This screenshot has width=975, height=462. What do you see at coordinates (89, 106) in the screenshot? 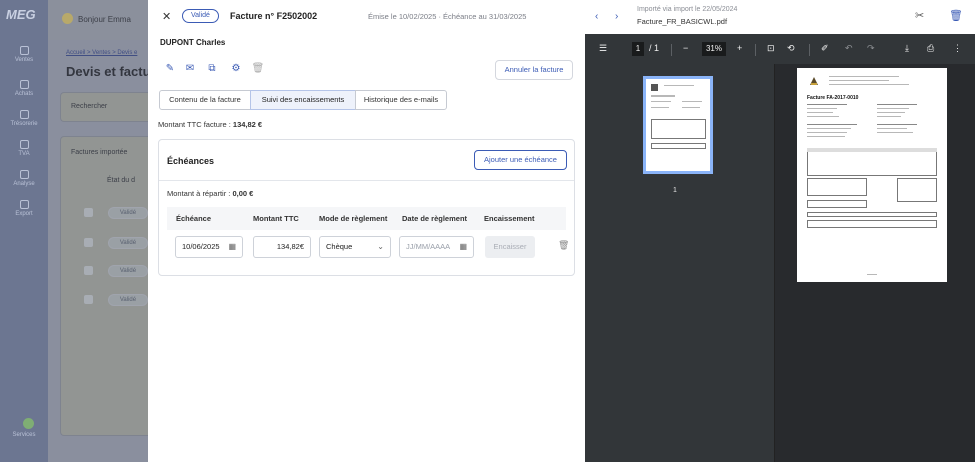
I see `search-input: Rechercher` at bounding box center [89, 106].